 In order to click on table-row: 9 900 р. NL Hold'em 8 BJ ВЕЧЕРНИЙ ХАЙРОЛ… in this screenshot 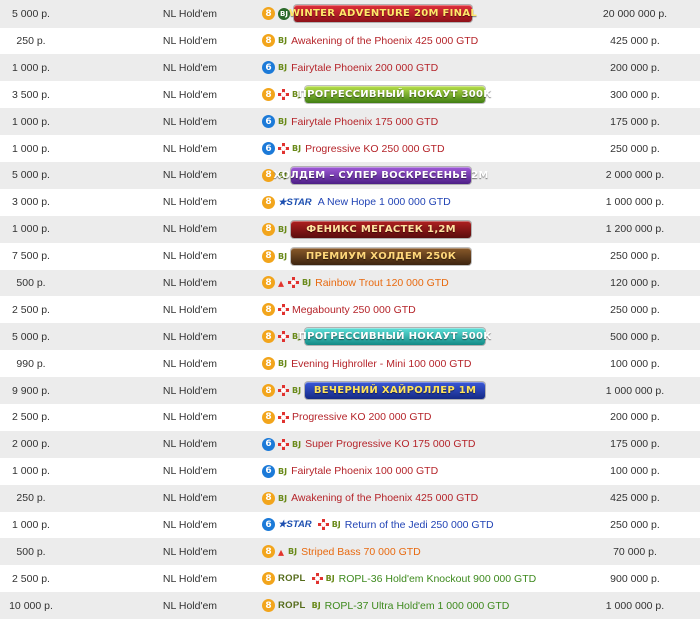, I will do `click(350, 390)`.